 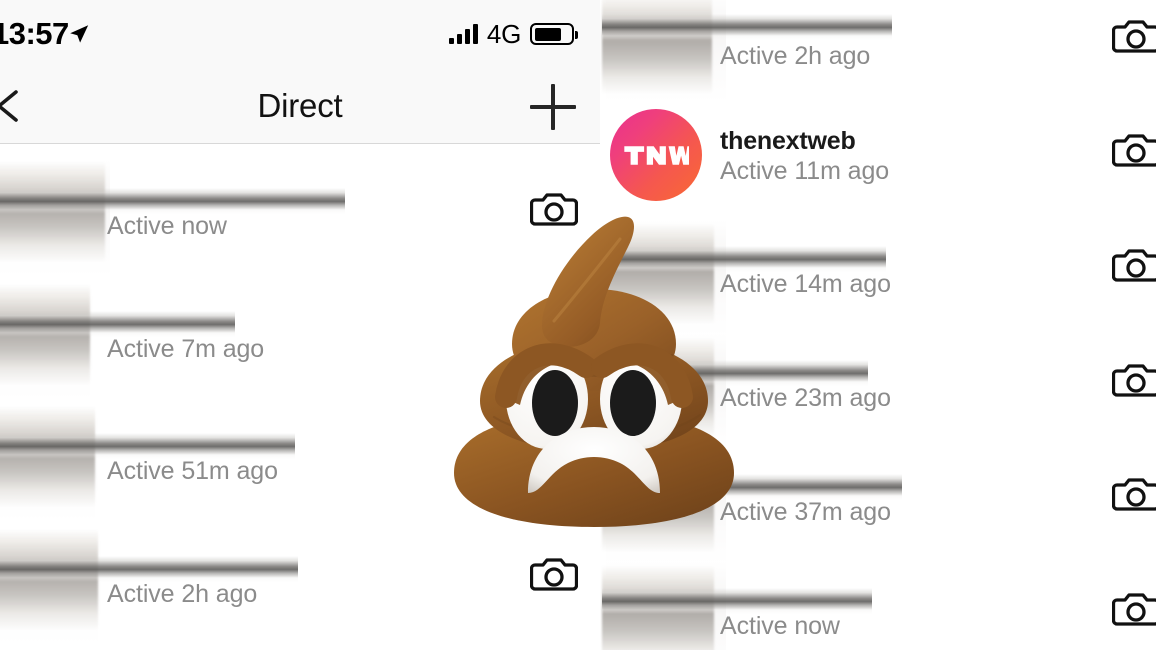 I want to click on status-bar: 13:57 4G, so click(x=300, y=34).